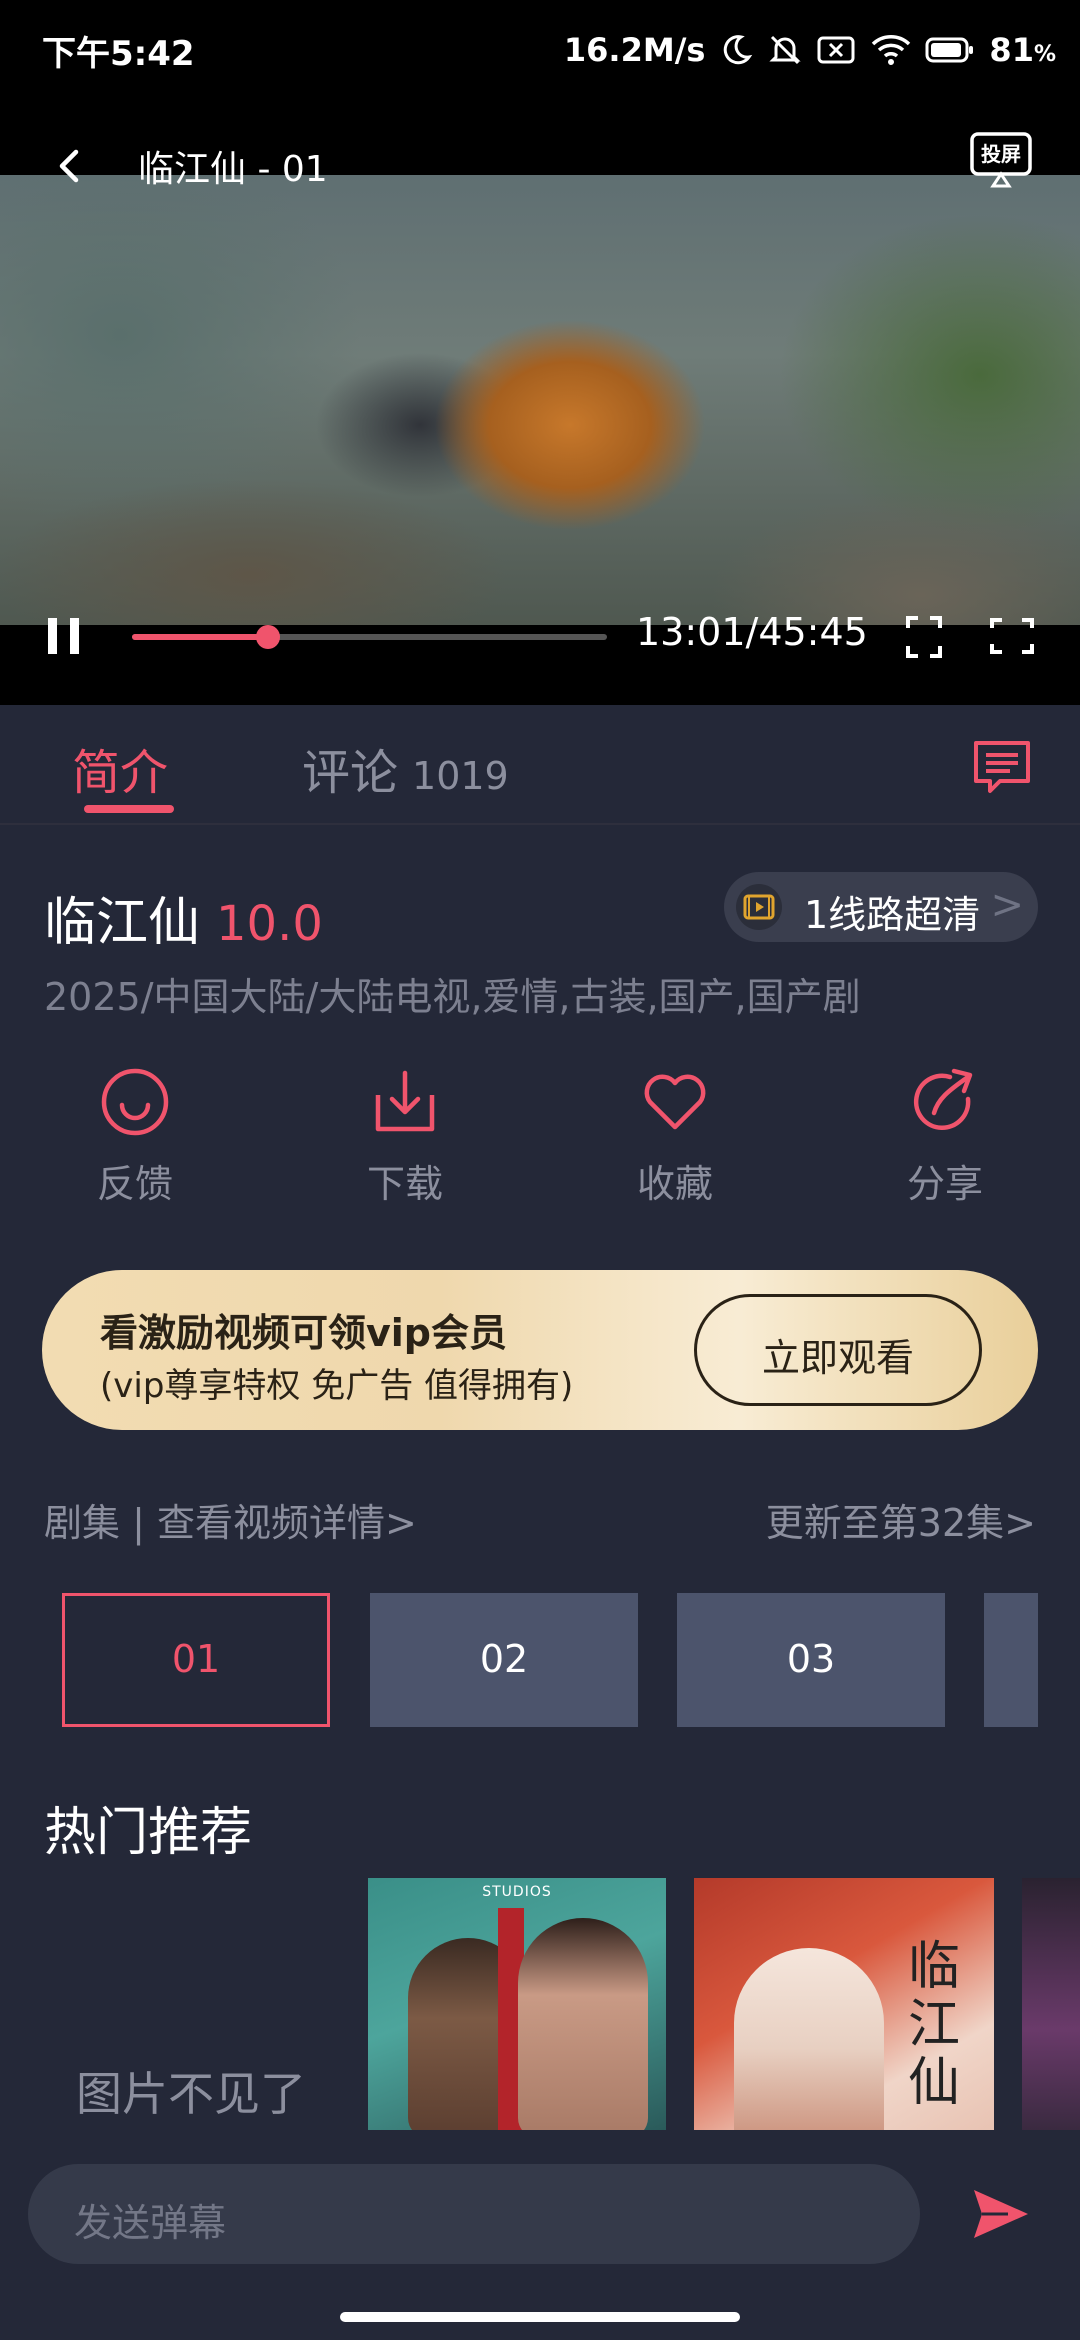 This screenshot has width=1080, height=2340. What do you see at coordinates (901, 1519) in the screenshot?
I see `episode-update-link: 更新至第32集>` at bounding box center [901, 1519].